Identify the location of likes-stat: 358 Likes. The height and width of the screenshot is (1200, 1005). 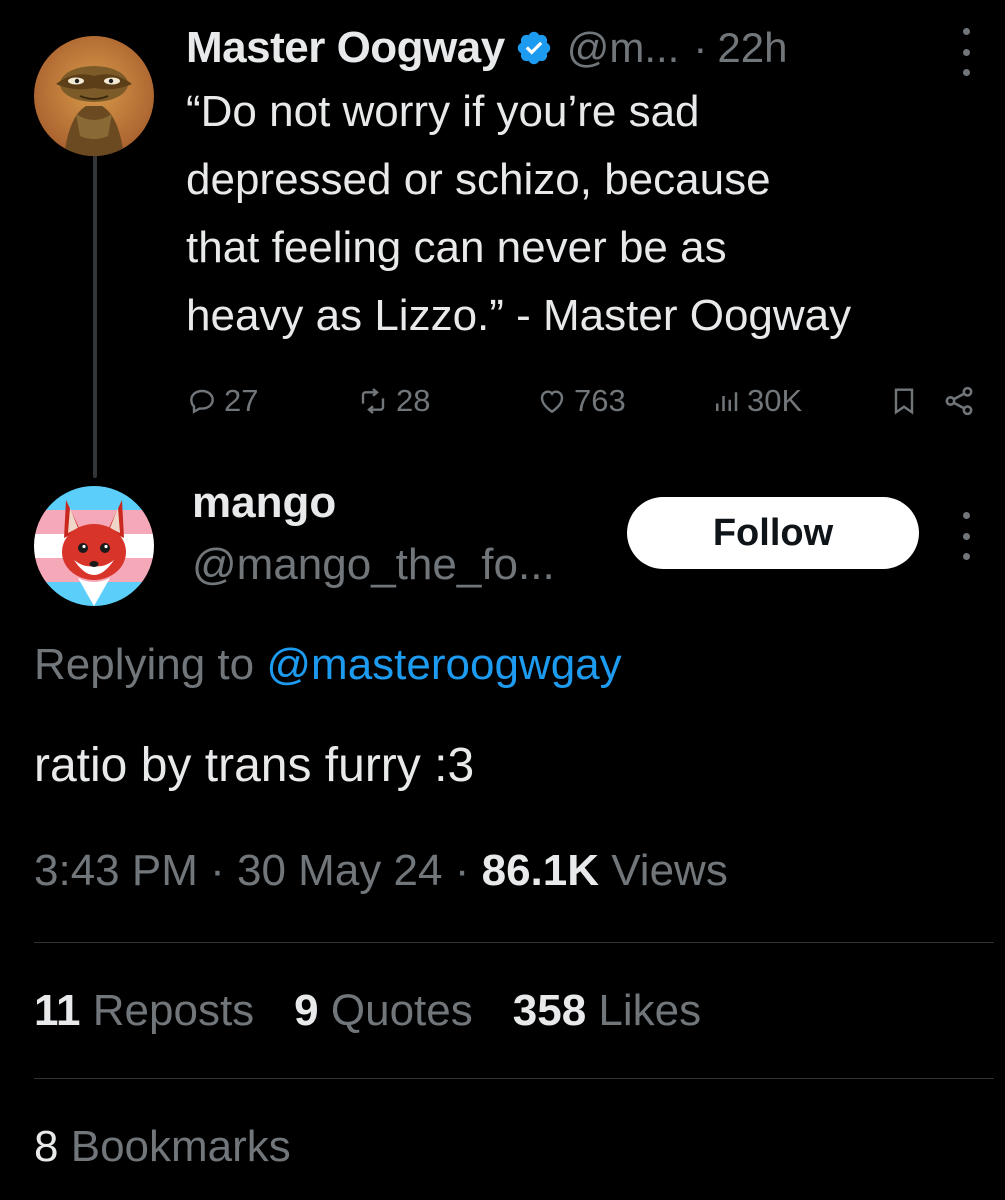
(607, 1010).